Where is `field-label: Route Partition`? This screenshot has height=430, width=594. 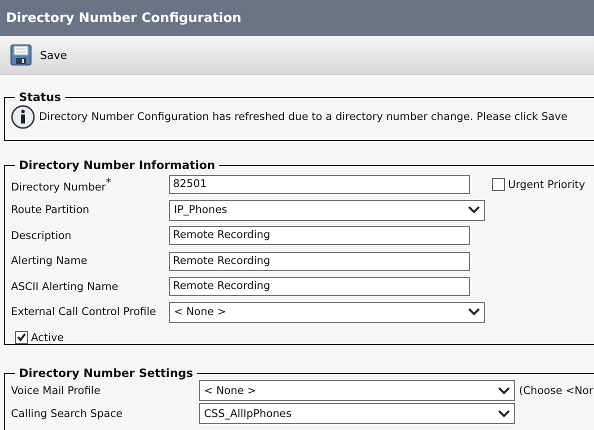
field-label: Route Partition is located at coordinates (50, 210).